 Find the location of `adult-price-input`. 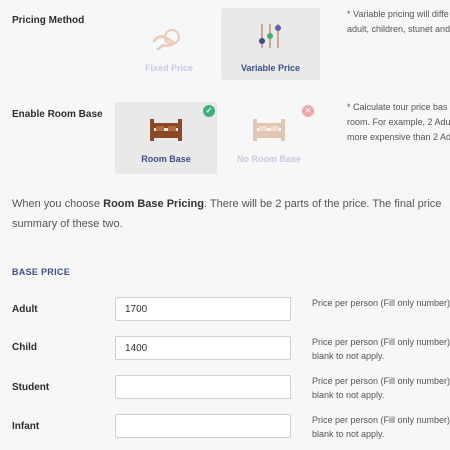

adult-price-input is located at coordinates (203, 309).